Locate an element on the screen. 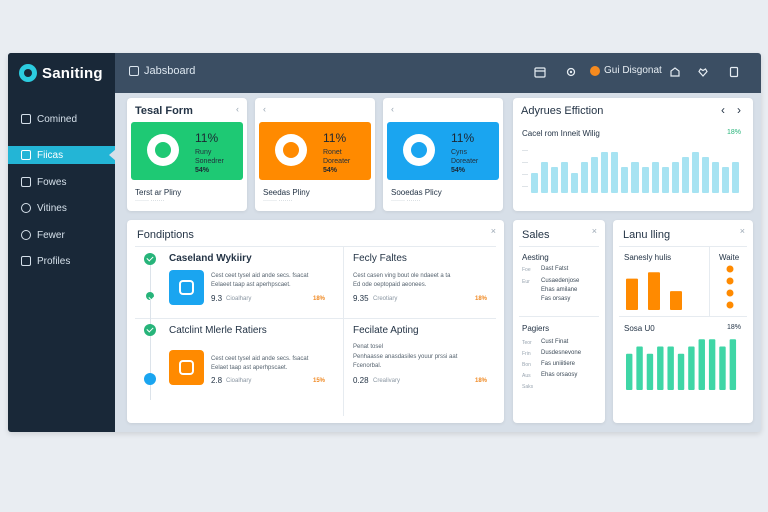 This screenshot has height=512, width=768. sidebar-item-comined: Comined is located at coordinates (61, 119).